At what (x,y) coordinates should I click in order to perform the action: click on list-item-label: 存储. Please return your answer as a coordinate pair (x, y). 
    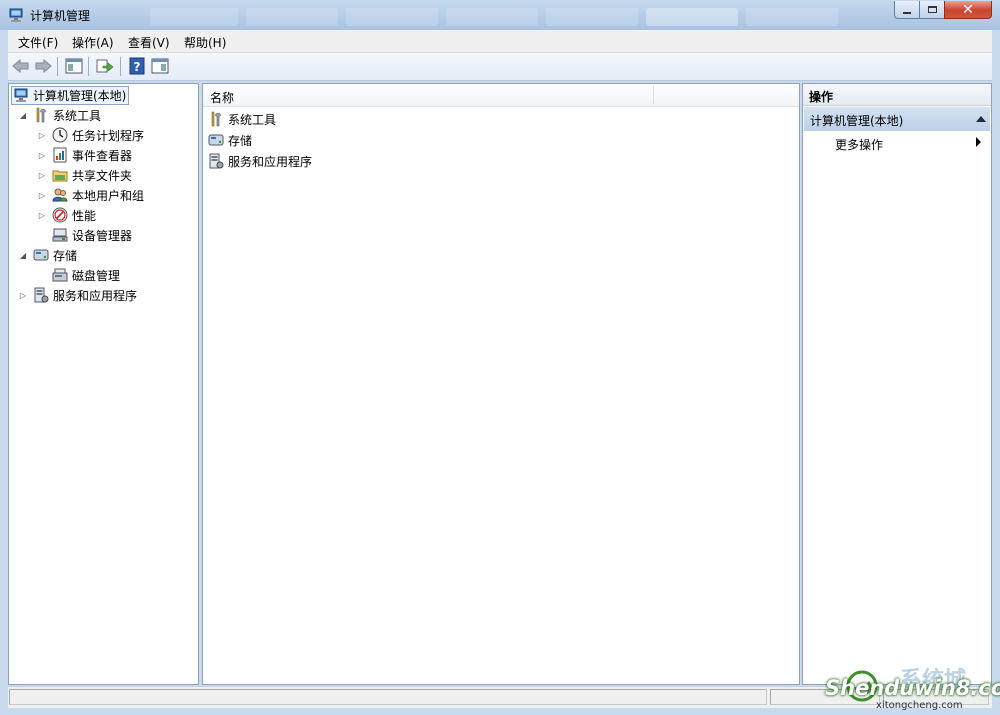
    Looking at the image, I should click on (240, 140).